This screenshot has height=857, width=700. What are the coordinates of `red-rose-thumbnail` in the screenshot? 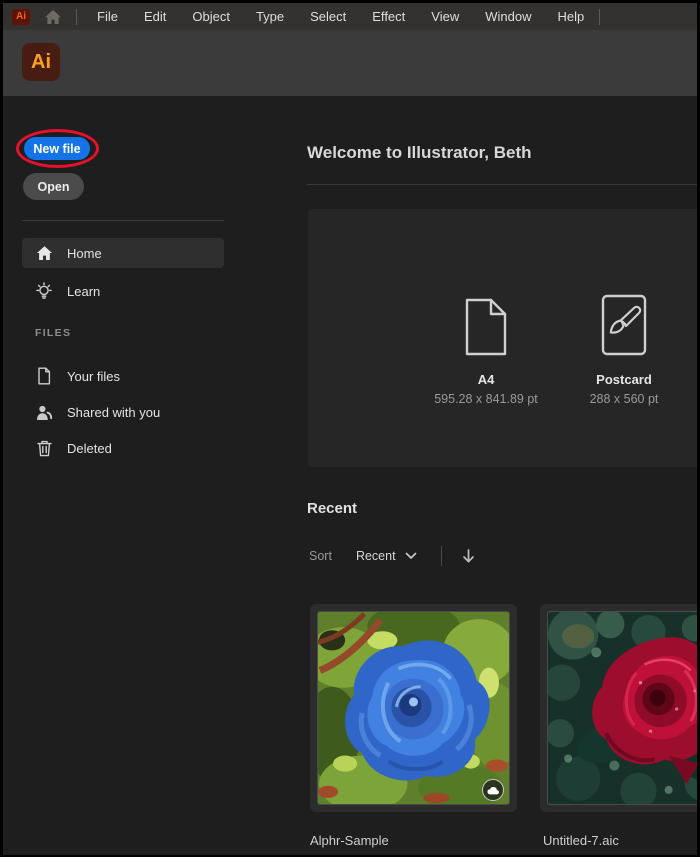 It's located at (622, 708).